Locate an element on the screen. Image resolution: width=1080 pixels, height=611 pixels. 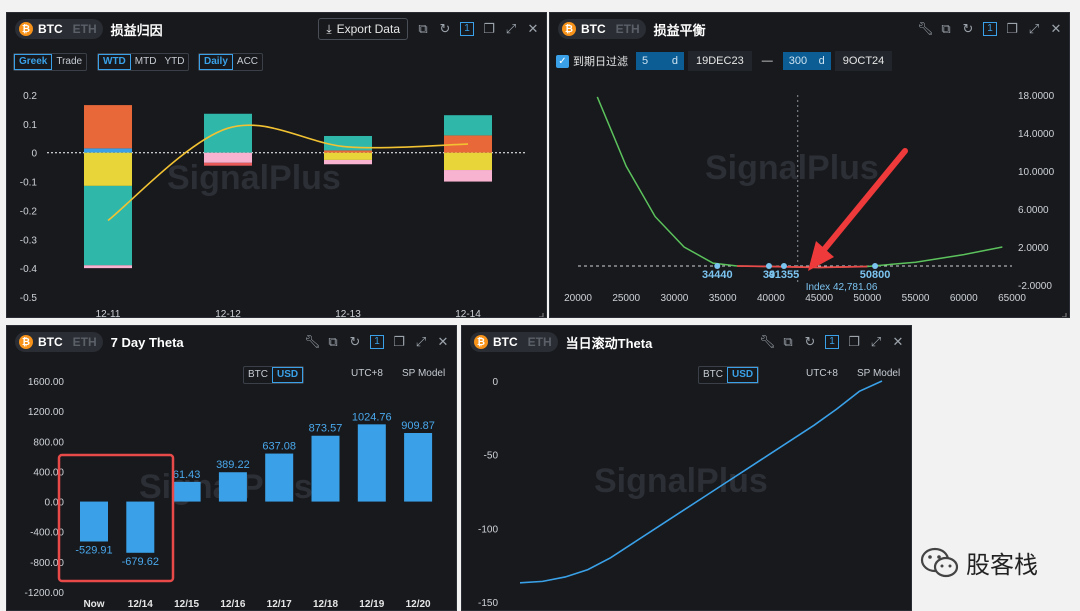
toggle-greek: Greek is located at coordinates (33, 62).